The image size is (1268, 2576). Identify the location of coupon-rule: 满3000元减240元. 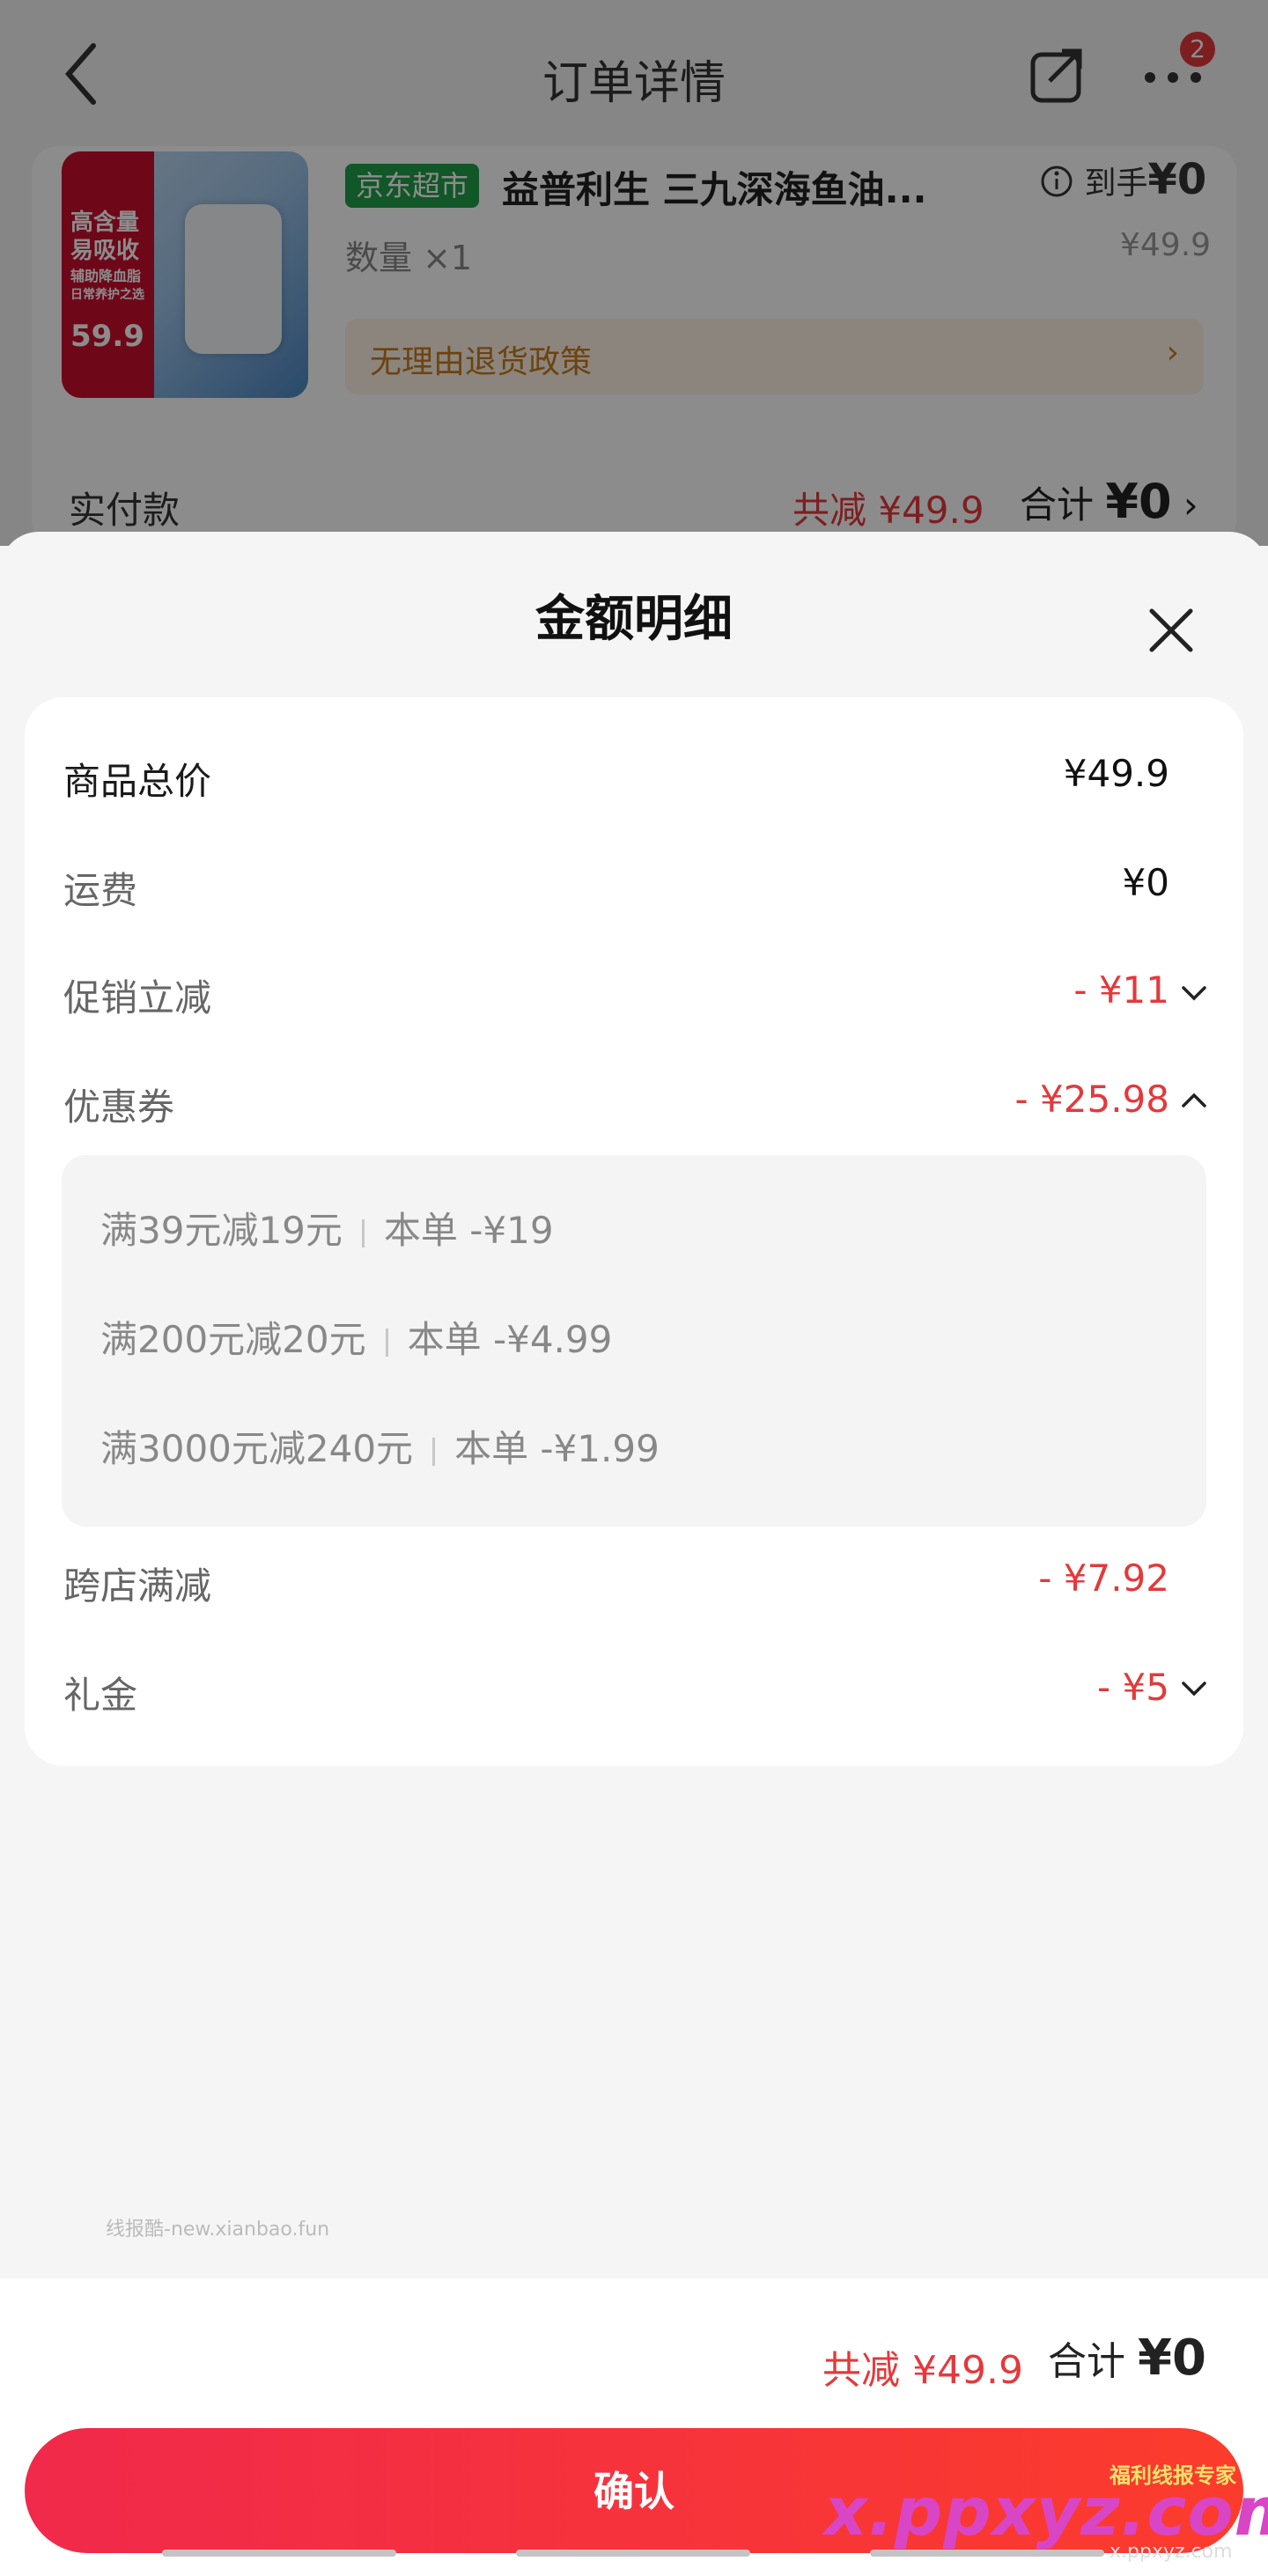
(257, 1449).